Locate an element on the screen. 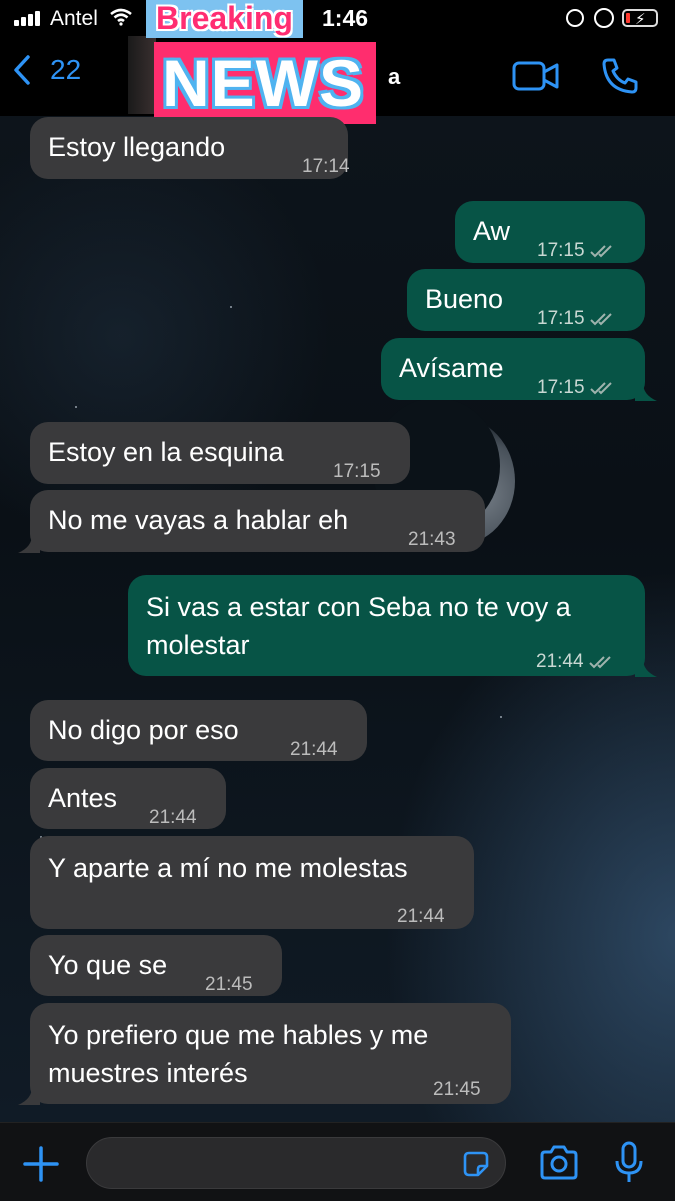  incoming-message: Estoy en la esquina 17:15 is located at coordinates (220, 453).